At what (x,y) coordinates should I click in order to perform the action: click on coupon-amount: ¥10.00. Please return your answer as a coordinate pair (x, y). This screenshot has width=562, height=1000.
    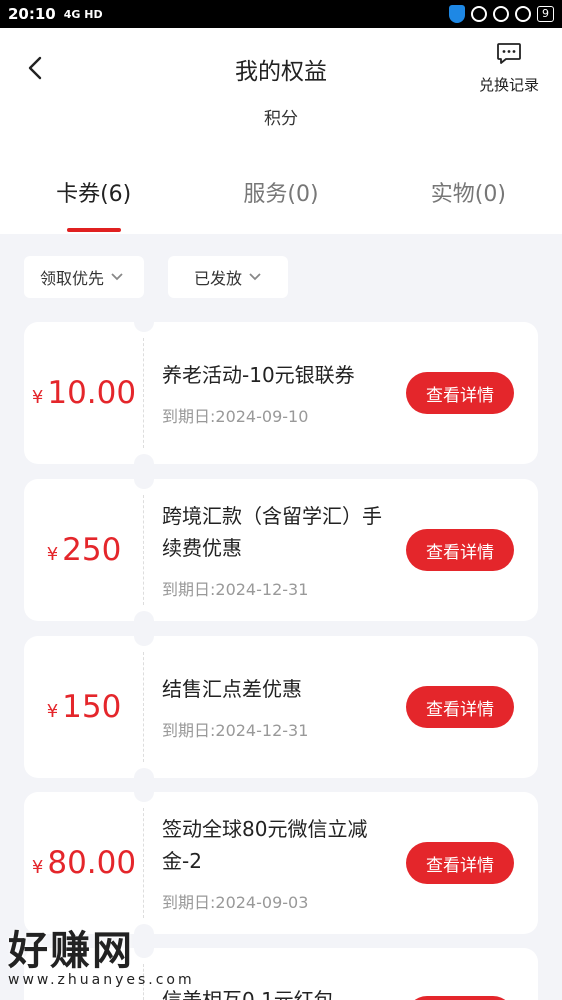
    Looking at the image, I should click on (84, 393).